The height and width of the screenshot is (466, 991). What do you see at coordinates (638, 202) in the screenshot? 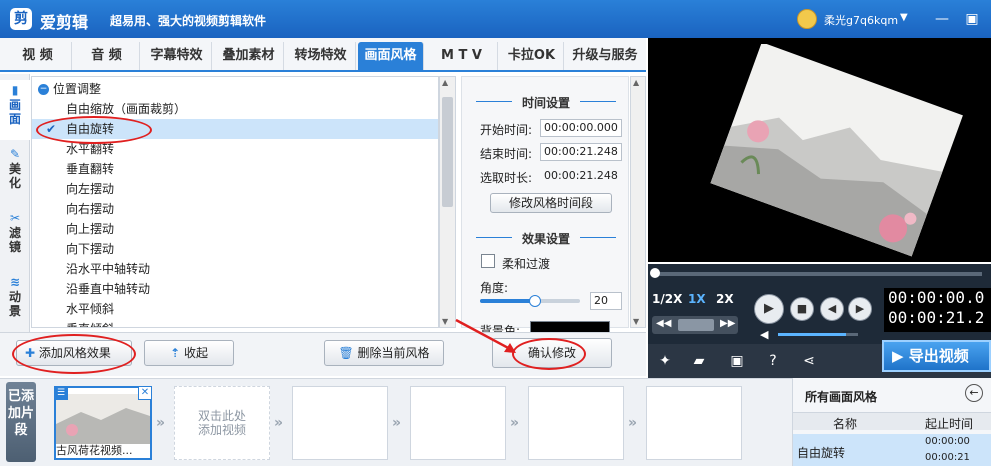
I see `settings-scrollbar: ▲ ▼` at bounding box center [638, 202].